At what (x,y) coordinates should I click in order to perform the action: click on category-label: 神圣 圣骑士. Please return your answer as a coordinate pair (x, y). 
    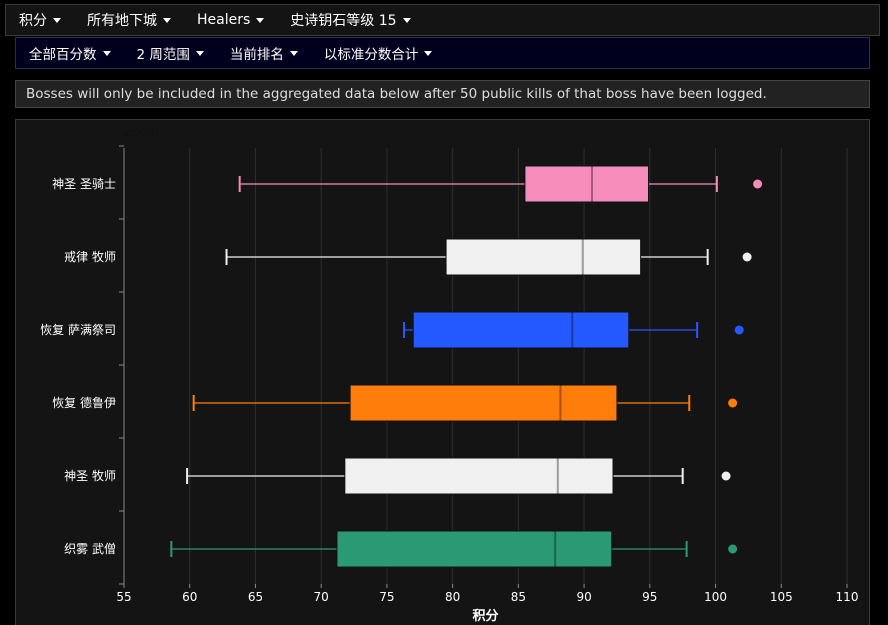
    Looking at the image, I should click on (84, 184).